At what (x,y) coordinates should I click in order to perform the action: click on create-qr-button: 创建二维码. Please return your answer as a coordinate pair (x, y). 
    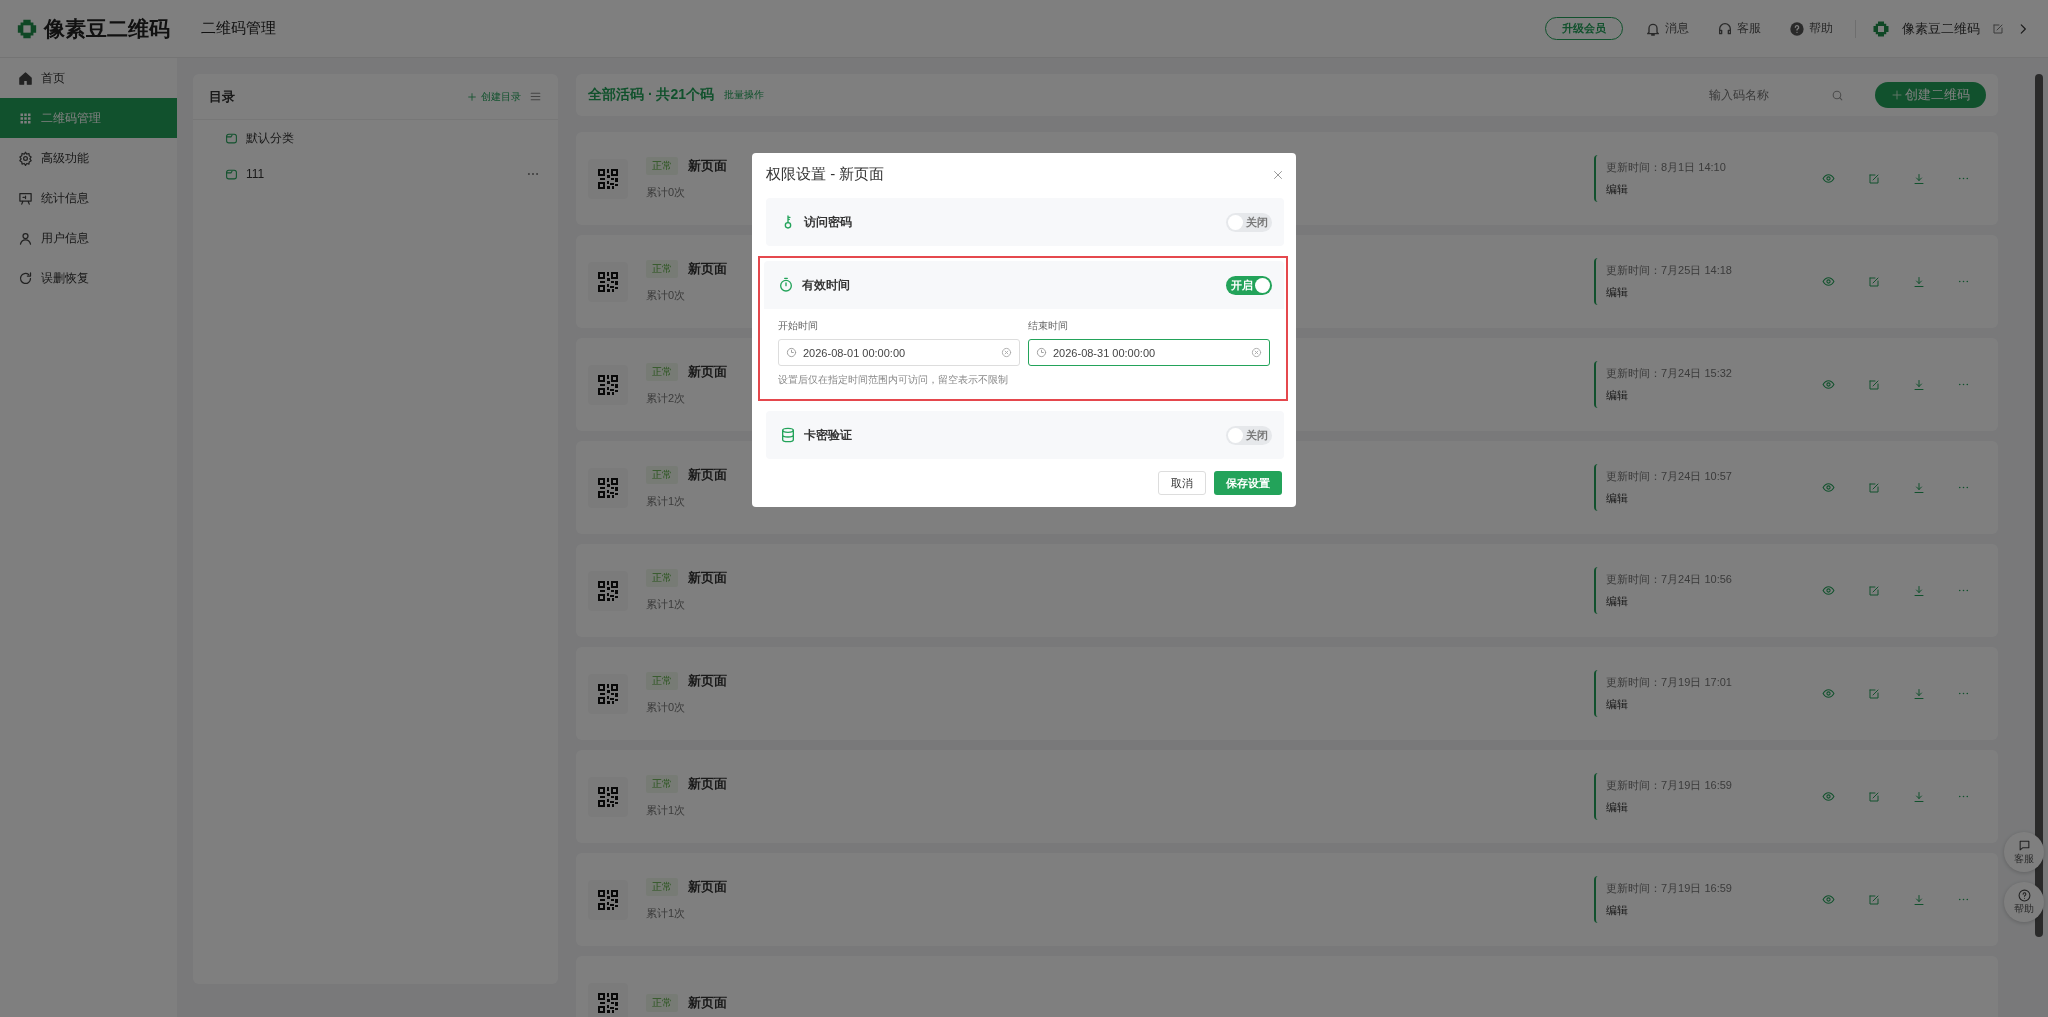
    Looking at the image, I should click on (1930, 95).